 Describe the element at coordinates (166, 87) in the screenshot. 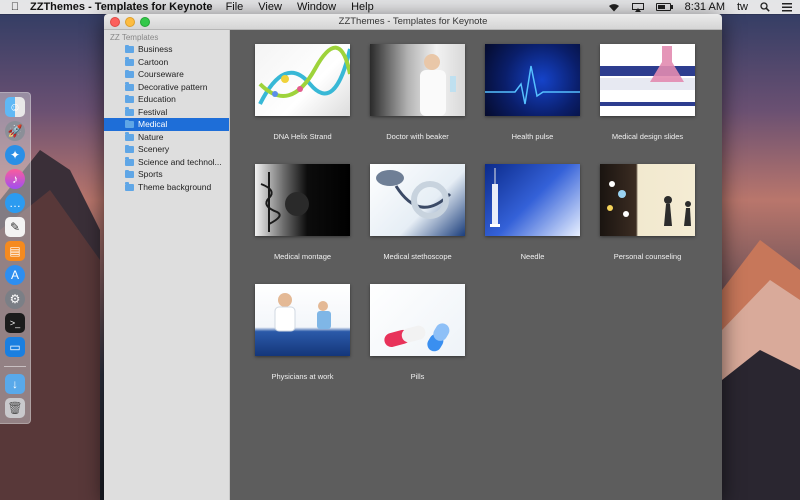

I see `sidebar-item-decorative-pattern: Decorative pattern` at that location.